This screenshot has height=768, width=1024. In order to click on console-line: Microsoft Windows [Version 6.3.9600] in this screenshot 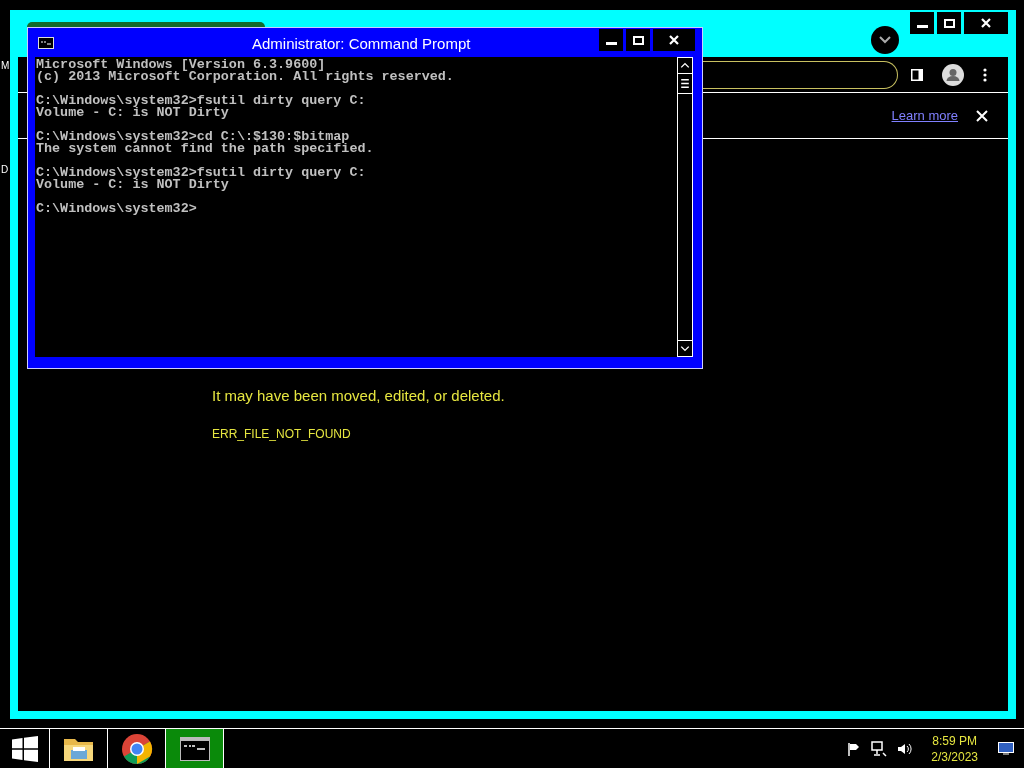, I will do `click(181, 65)`.